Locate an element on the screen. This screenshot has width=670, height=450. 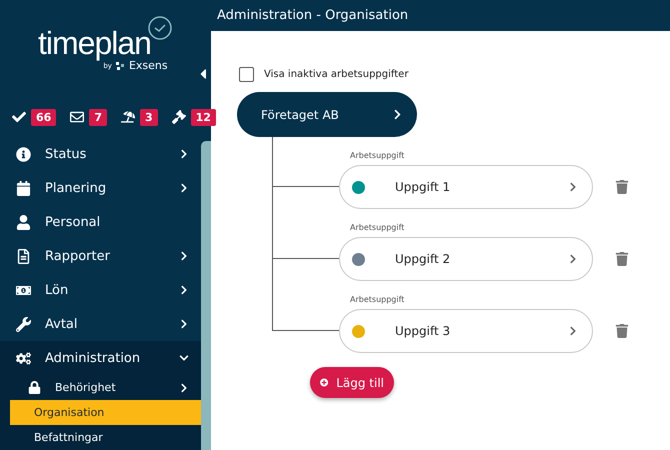
sidebar-subitem: Behörighet is located at coordinates (105, 387).